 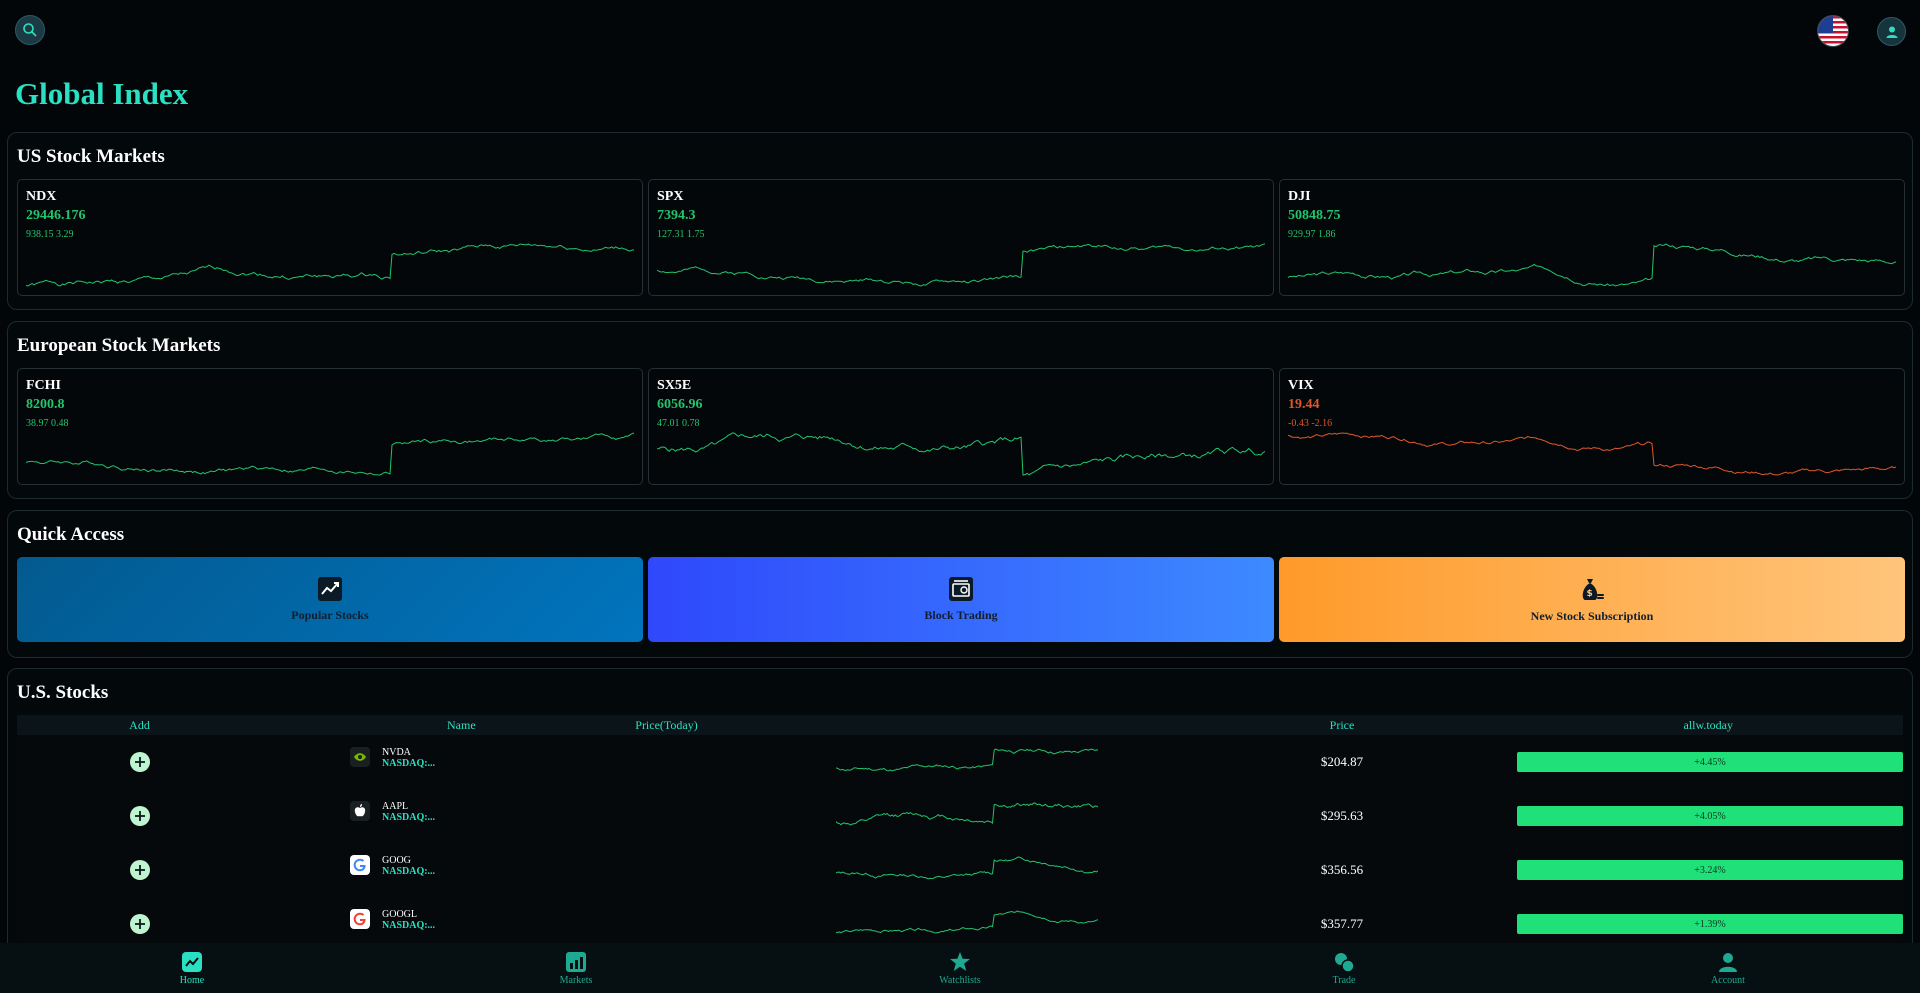 I want to click on stock-ticker: AAPL, so click(x=395, y=806).